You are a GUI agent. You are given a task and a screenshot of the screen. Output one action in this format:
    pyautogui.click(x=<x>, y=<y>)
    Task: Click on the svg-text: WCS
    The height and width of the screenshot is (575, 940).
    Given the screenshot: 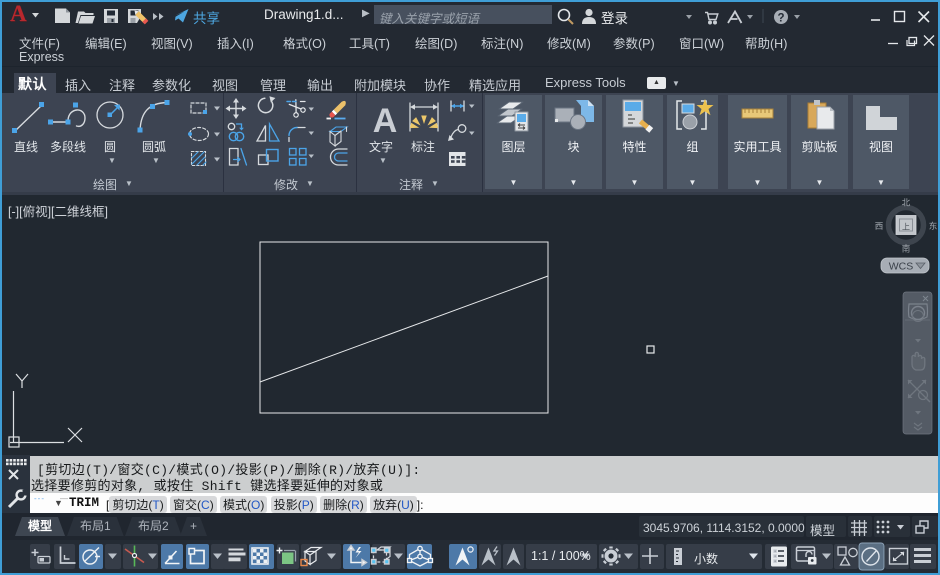 What is the action you would take?
    pyautogui.click(x=901, y=267)
    